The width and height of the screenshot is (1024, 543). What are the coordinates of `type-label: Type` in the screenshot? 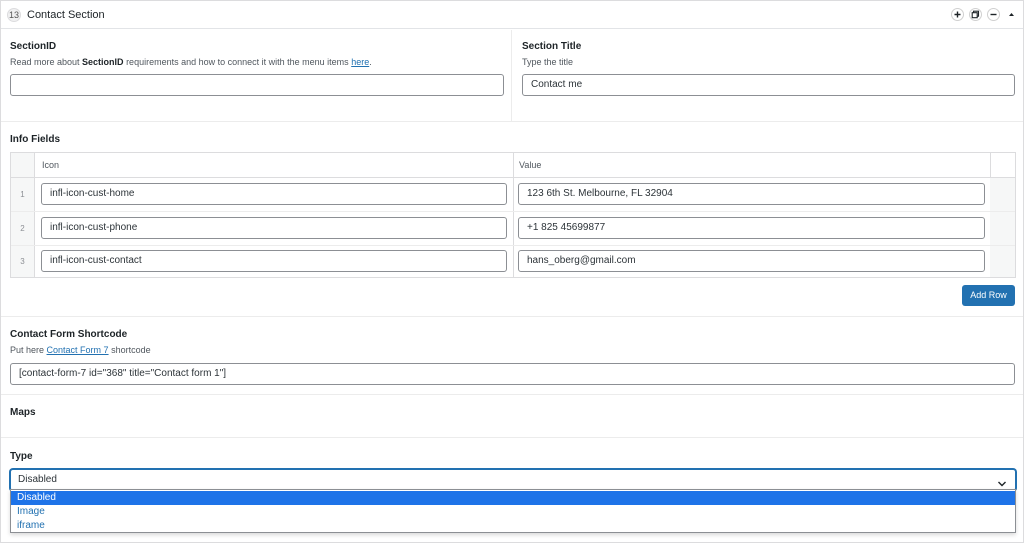 It's located at (21, 456).